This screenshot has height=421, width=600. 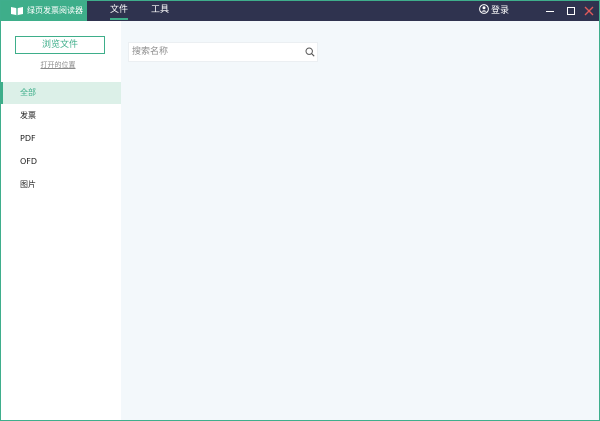 I want to click on title-bar: 绿页发票阅读器 文件 工具 登录, so click(x=300, y=11).